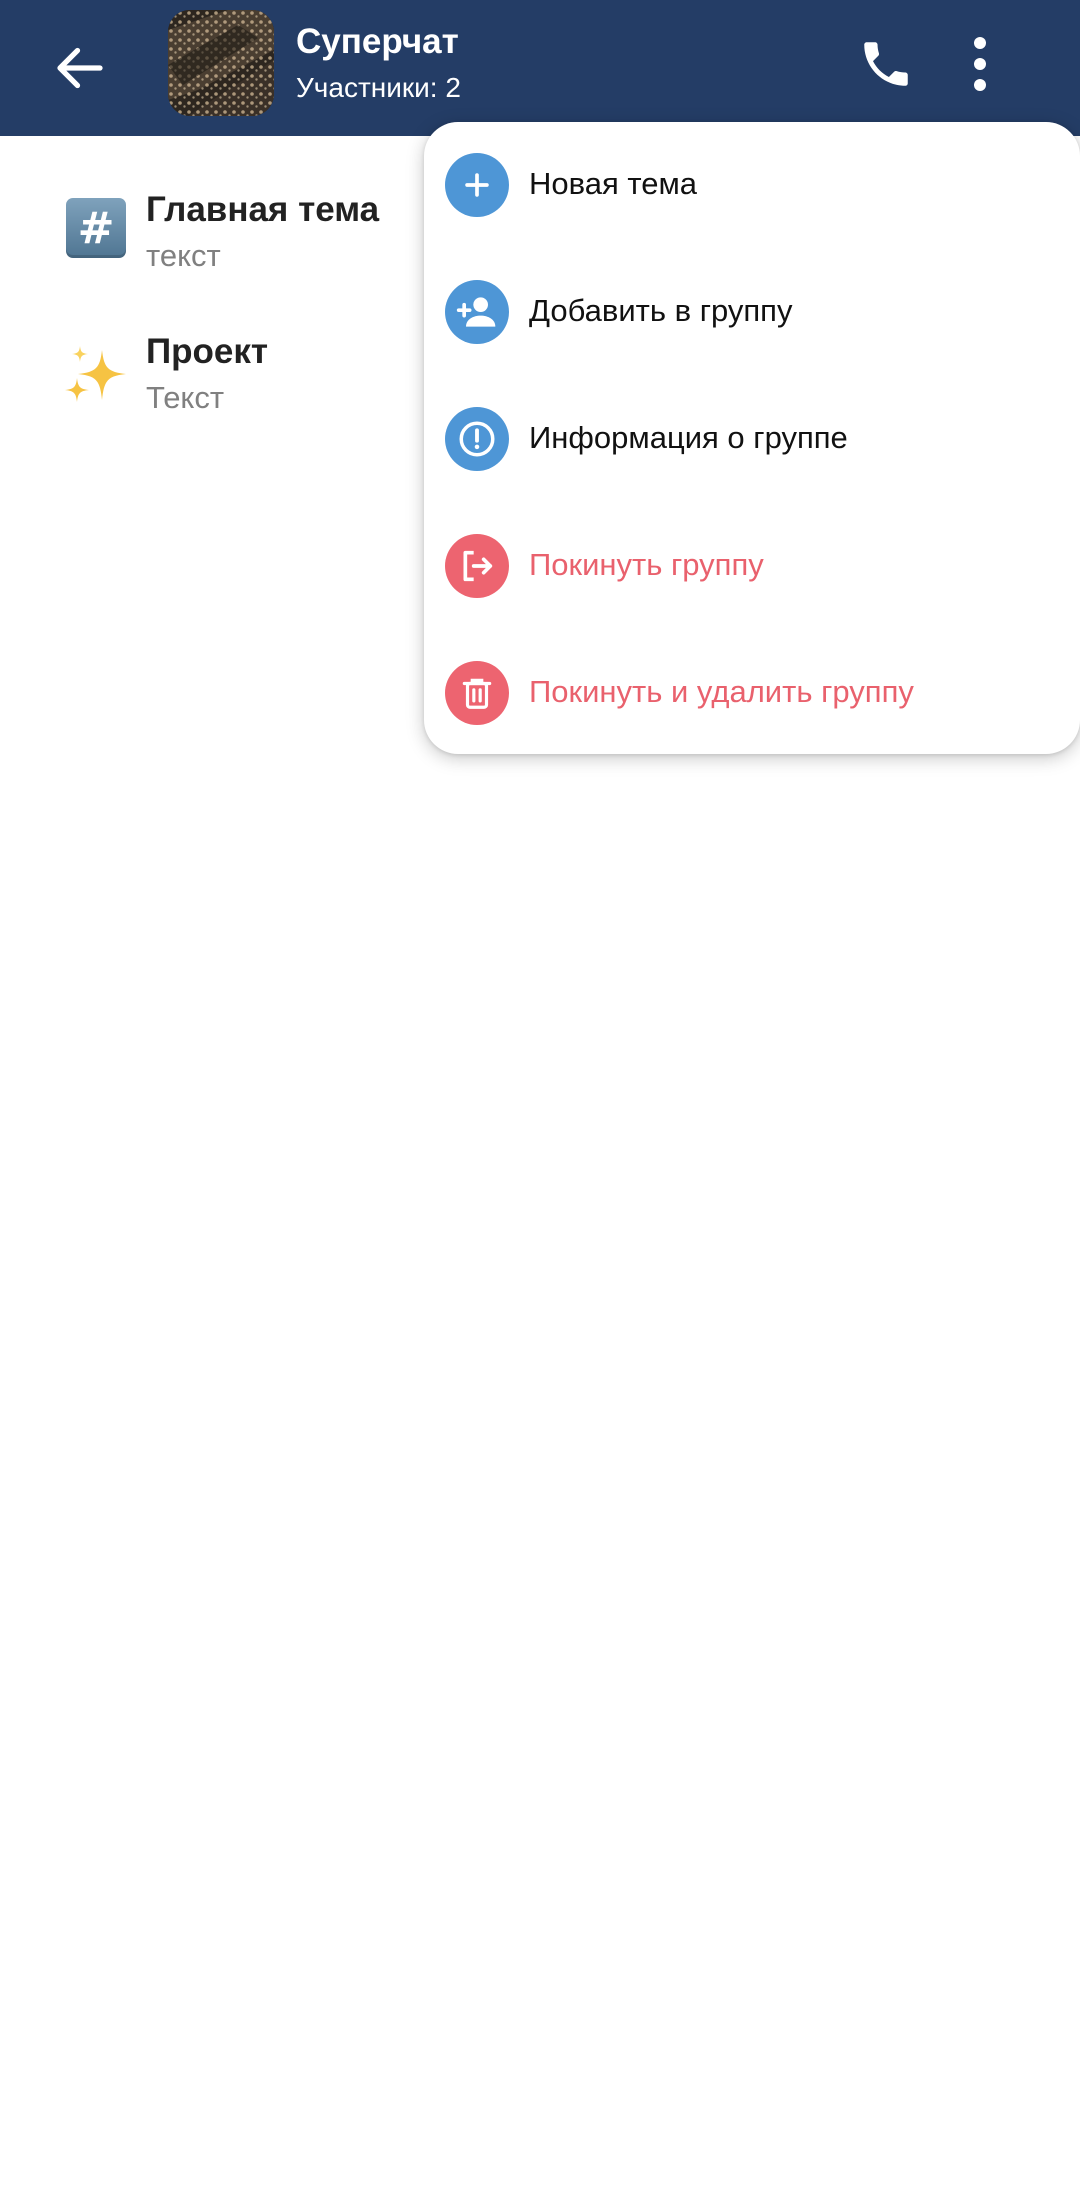  I want to click on call-button, so click(886, 64).